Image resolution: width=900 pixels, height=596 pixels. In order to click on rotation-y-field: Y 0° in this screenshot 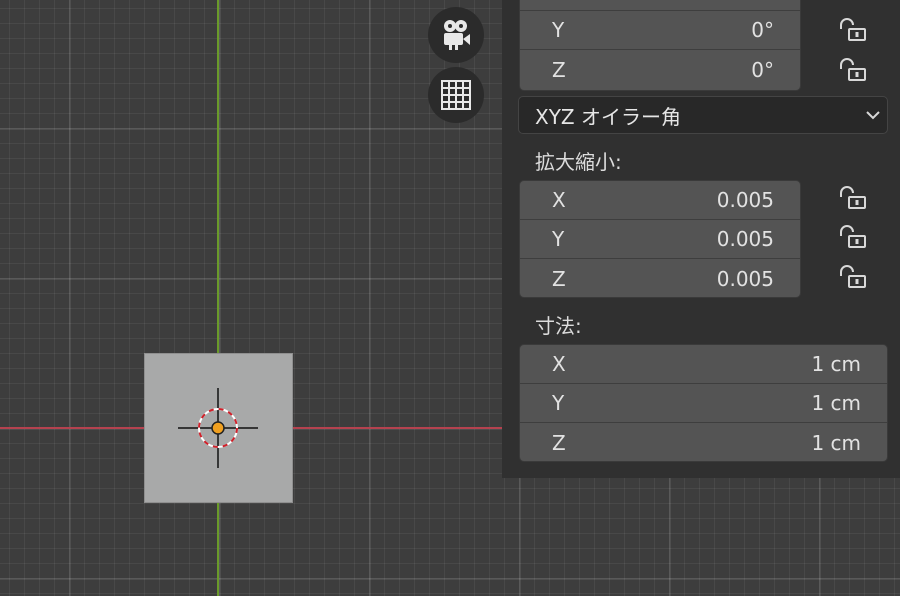, I will do `click(660, 30)`.